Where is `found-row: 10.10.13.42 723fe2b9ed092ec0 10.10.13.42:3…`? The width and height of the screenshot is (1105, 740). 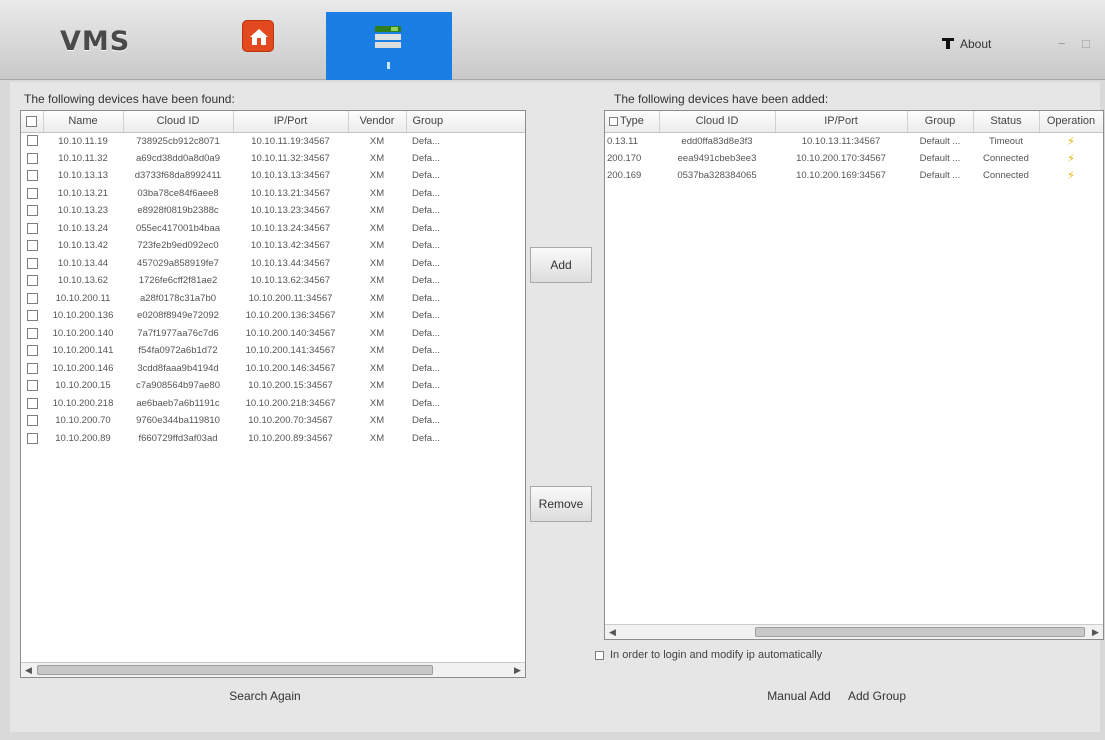
found-row: 10.10.13.42 723fe2b9ed092ec0 10.10.13.42:3… is located at coordinates (273, 246).